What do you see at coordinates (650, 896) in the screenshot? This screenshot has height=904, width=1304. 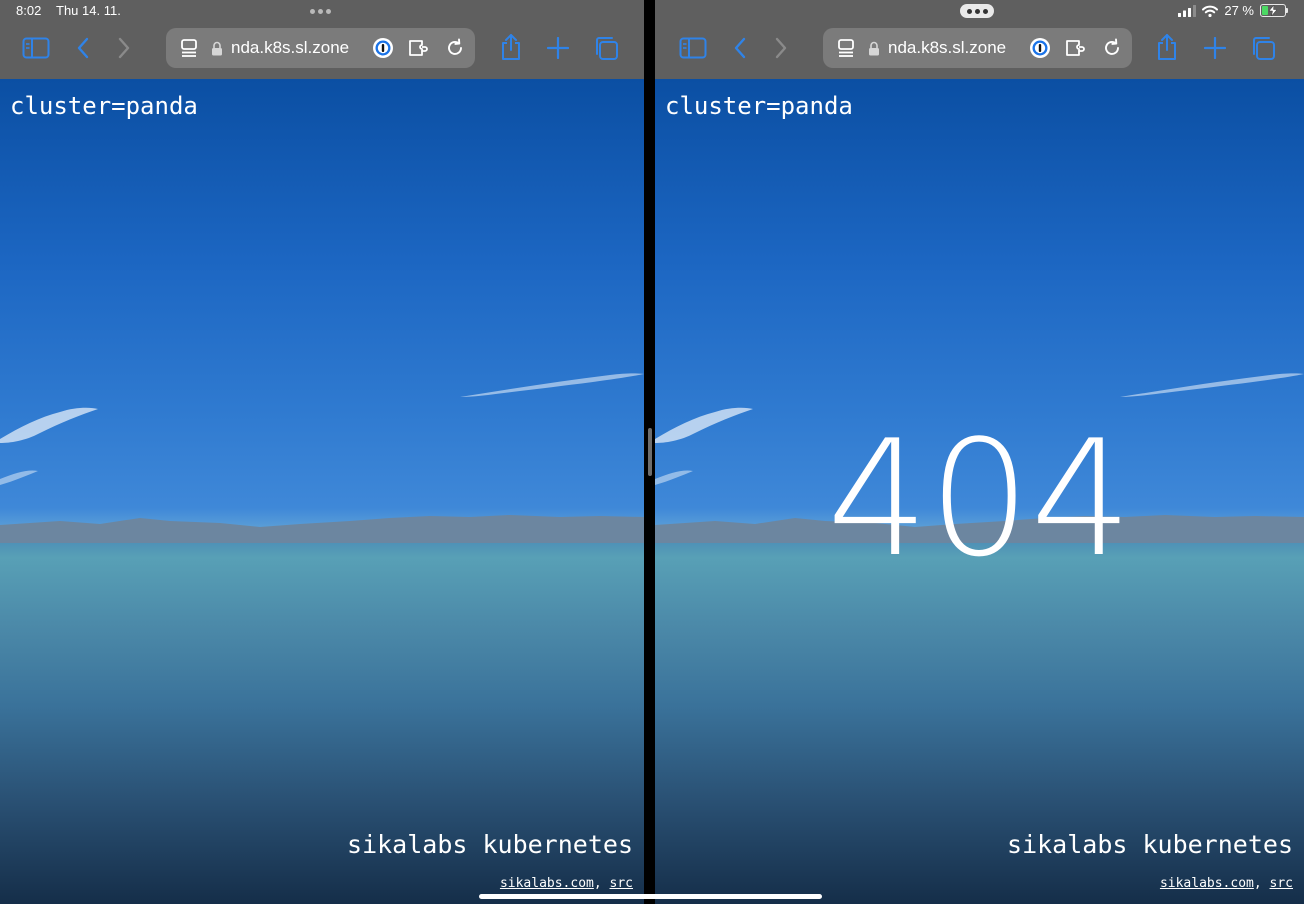 I see `home-indicator` at bounding box center [650, 896].